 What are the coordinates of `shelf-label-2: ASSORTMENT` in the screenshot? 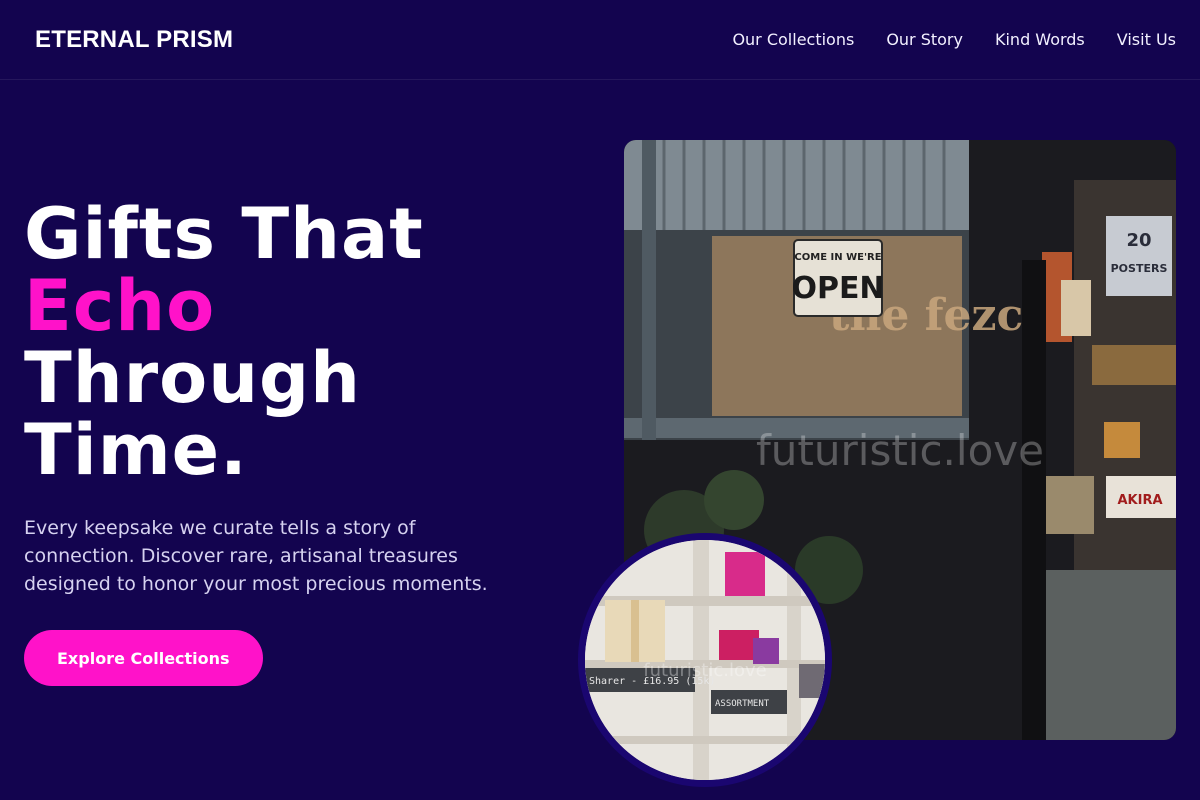 It's located at (742, 704).